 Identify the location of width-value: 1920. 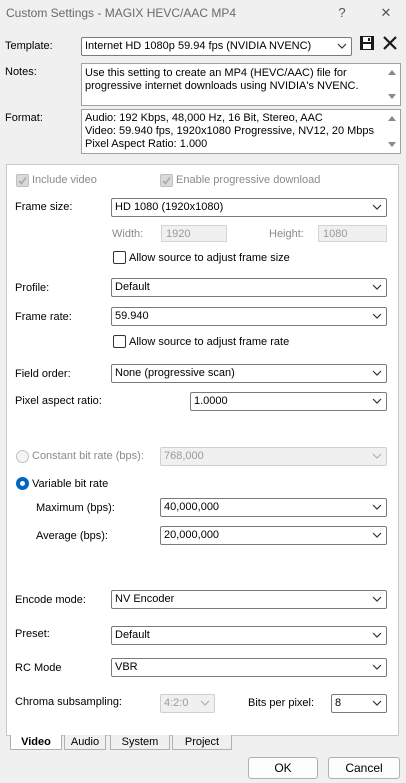
(178, 234).